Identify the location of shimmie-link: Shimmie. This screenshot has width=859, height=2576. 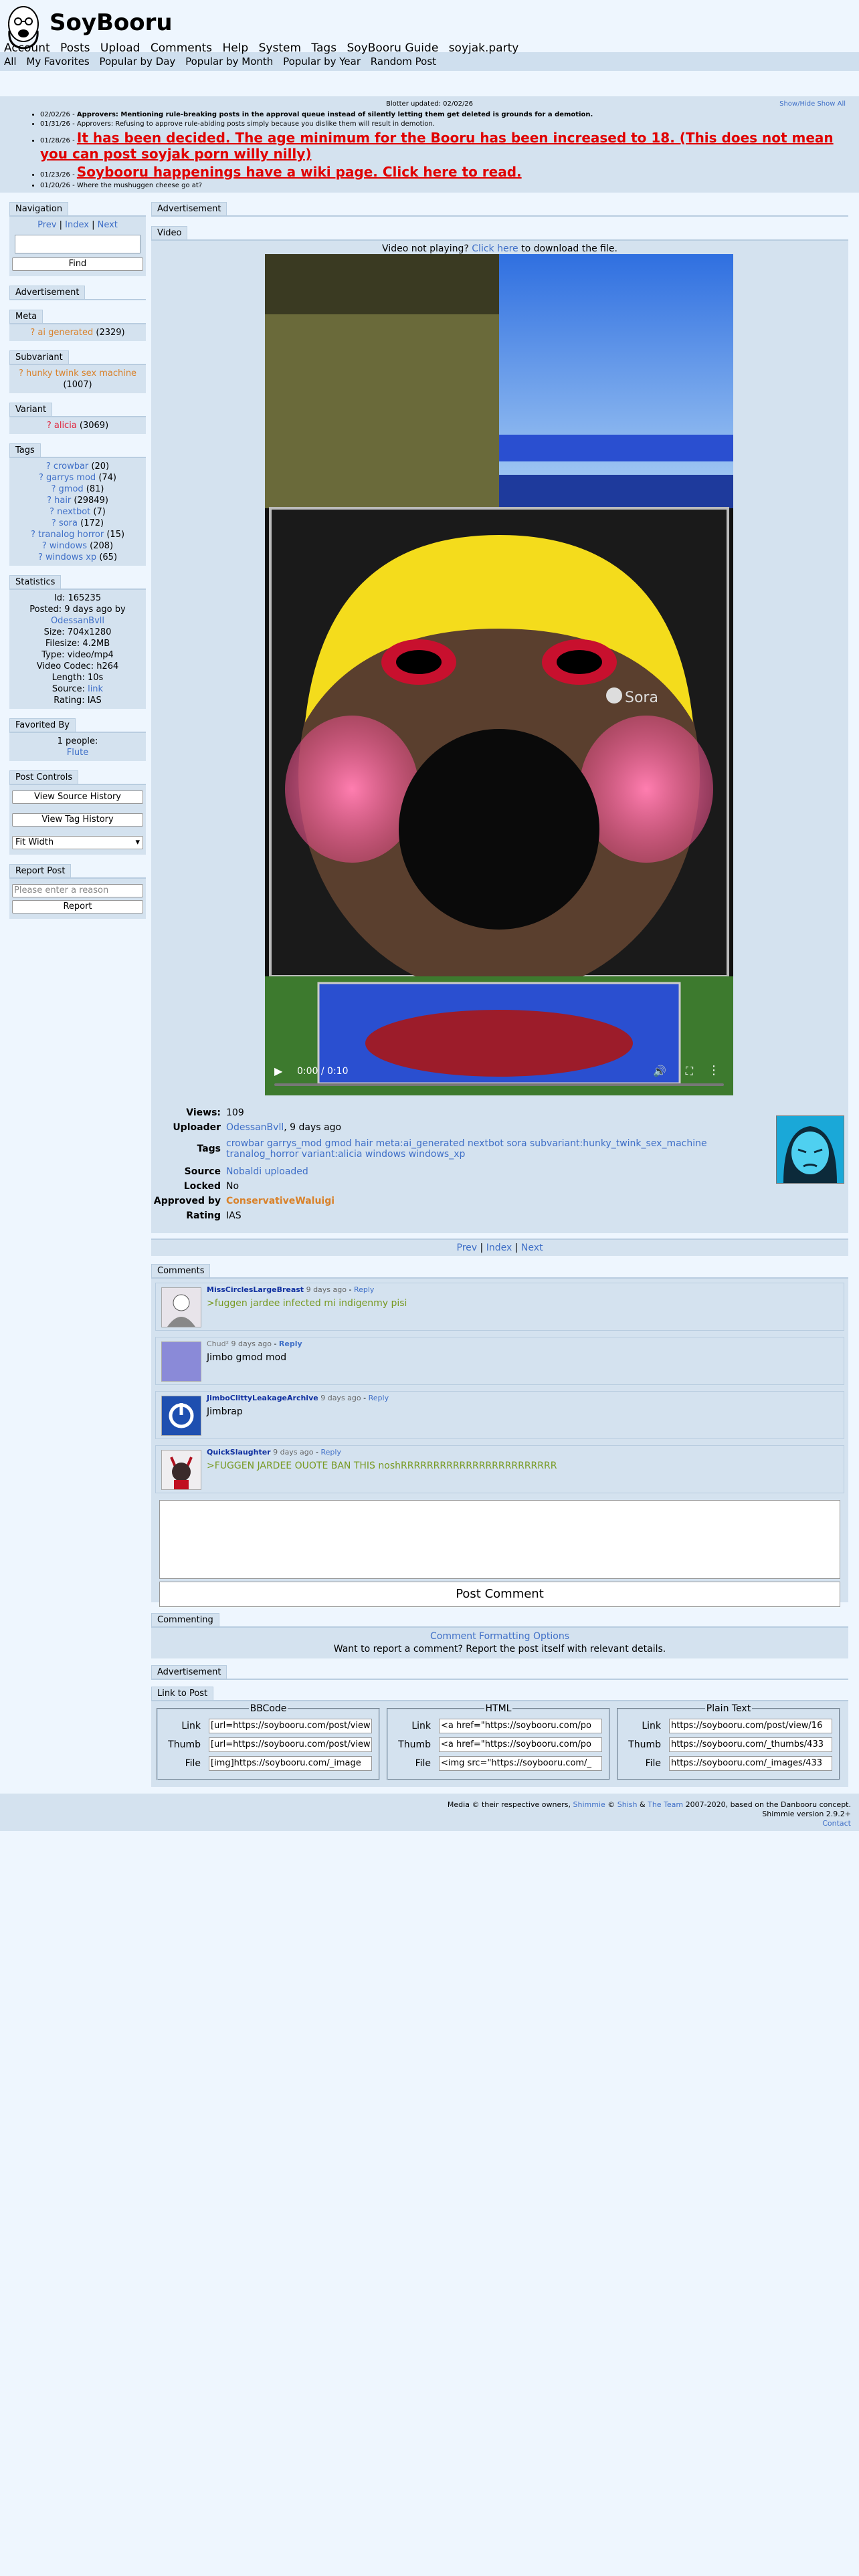
(589, 1804).